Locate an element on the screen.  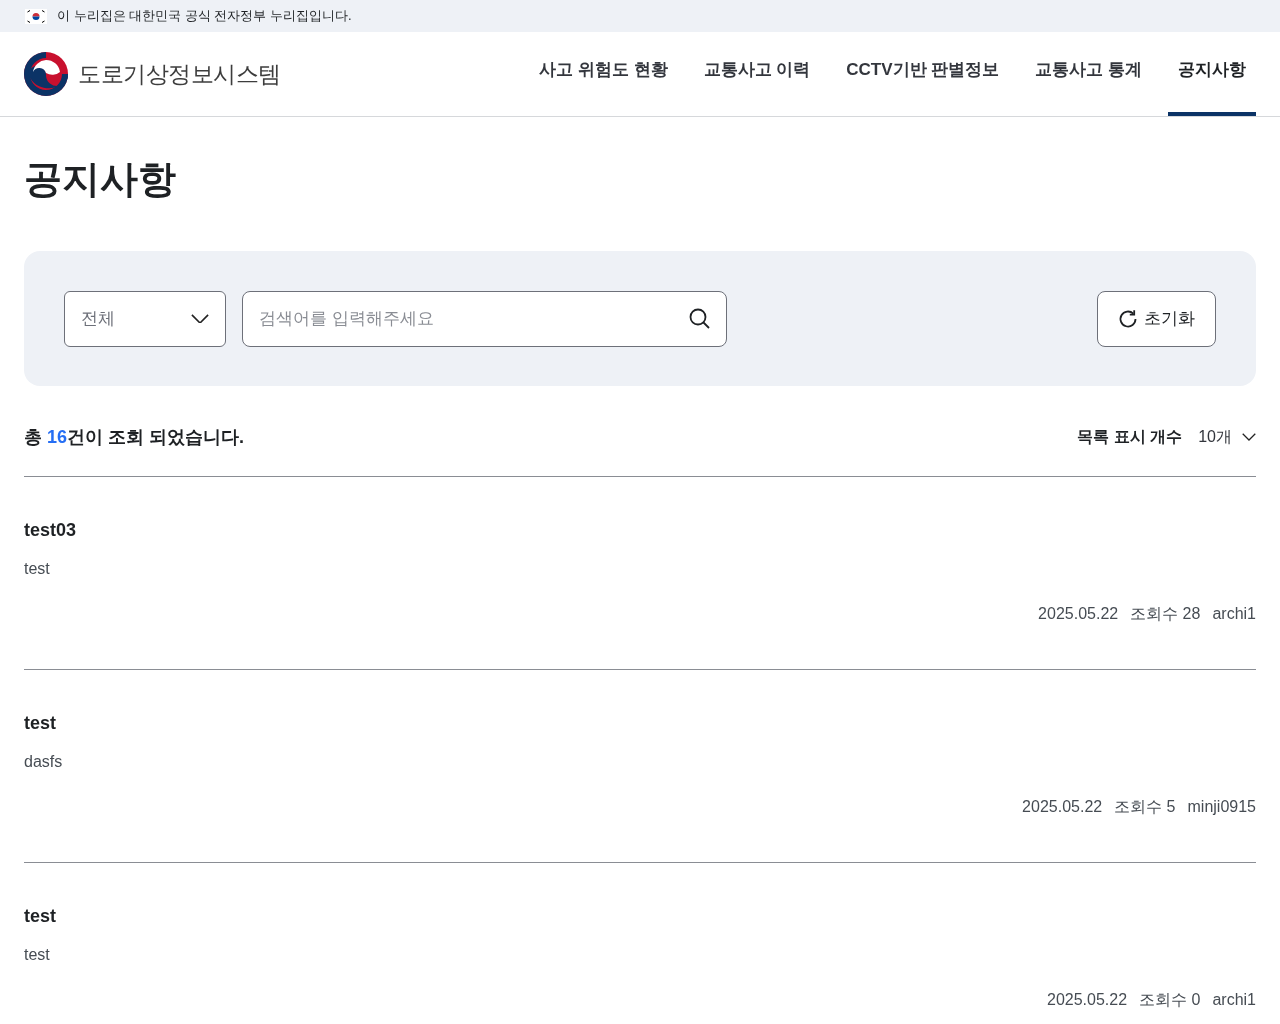
nav-tab: 교통사고 이력 is located at coordinates (757, 74).